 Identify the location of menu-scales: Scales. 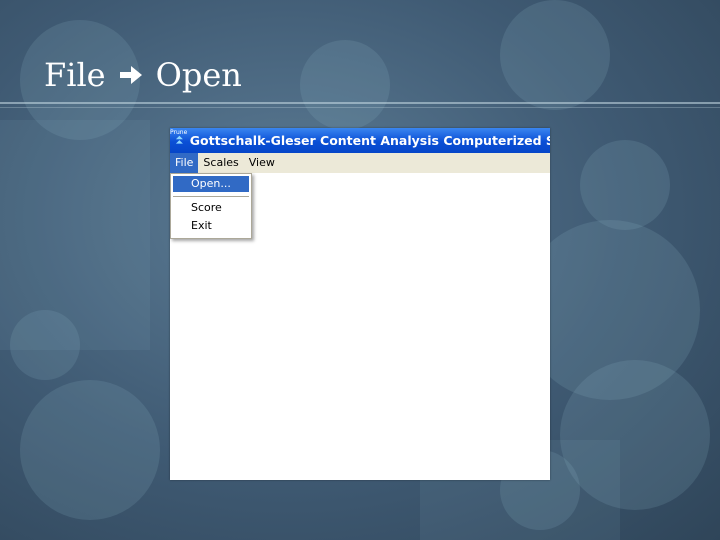
(220, 163).